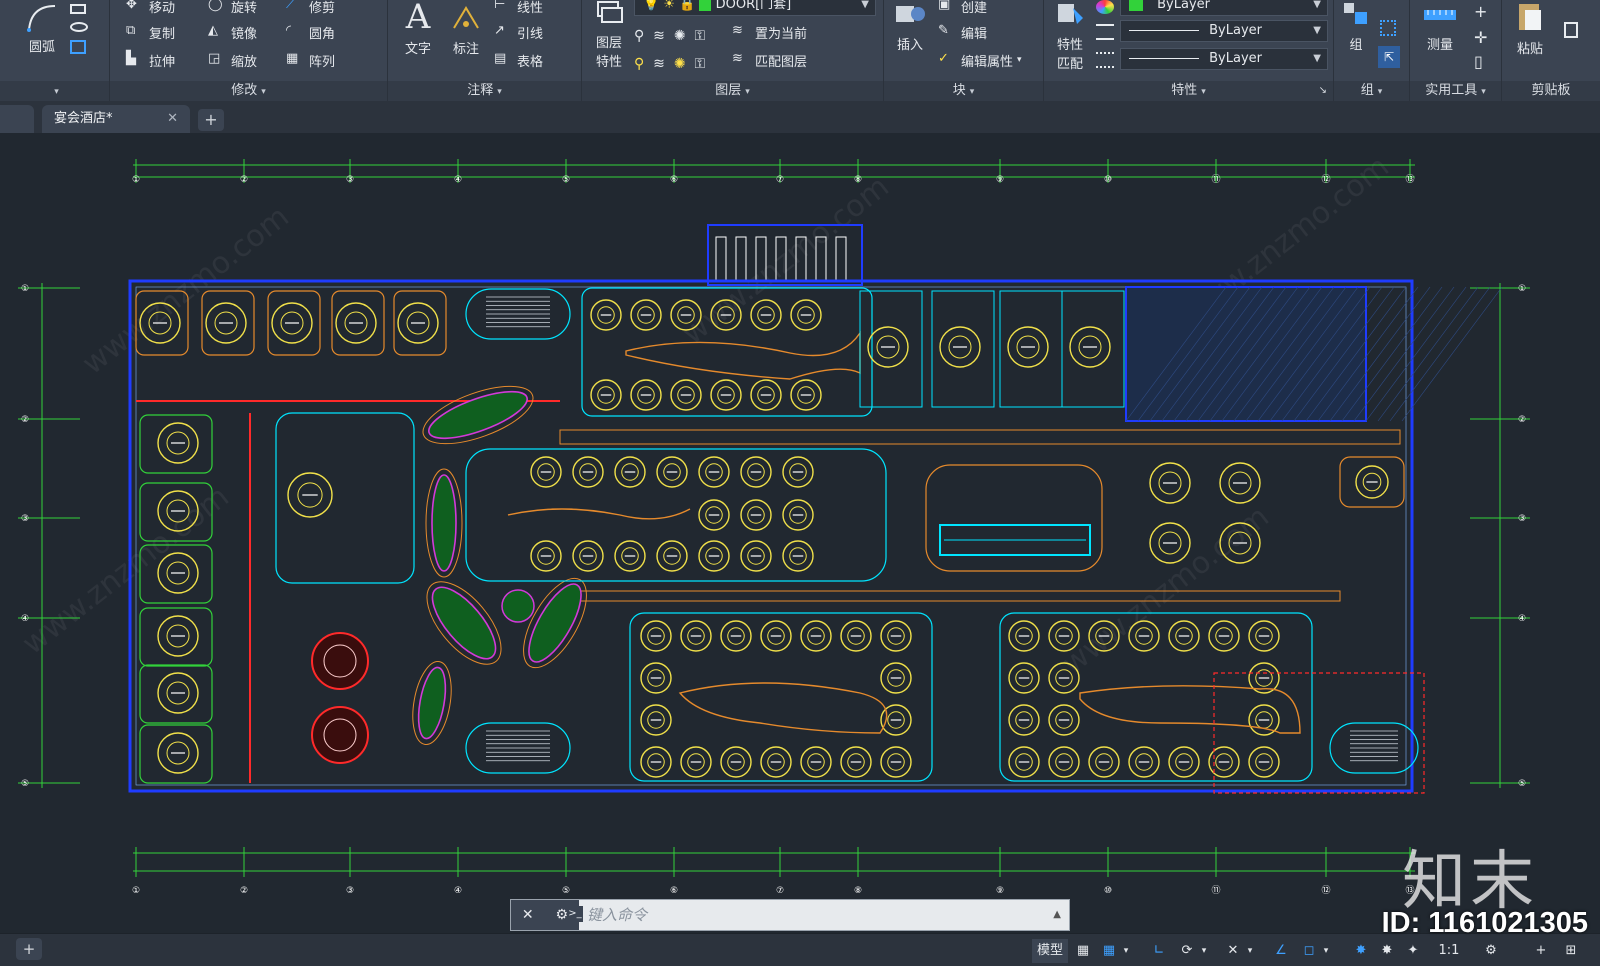  Describe the element at coordinates (1126, 951) in the screenshot. I see `snap-dropdown-icon: ▾` at that location.